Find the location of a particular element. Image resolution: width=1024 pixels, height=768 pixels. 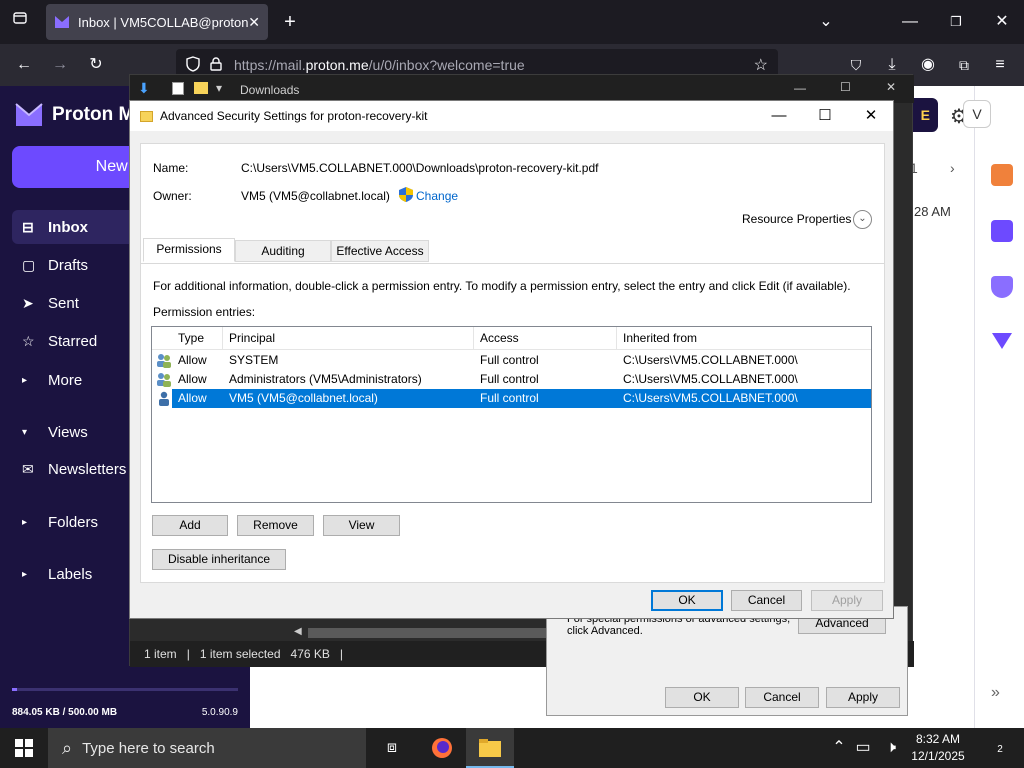

remove-button: Remove is located at coordinates (275, 525).